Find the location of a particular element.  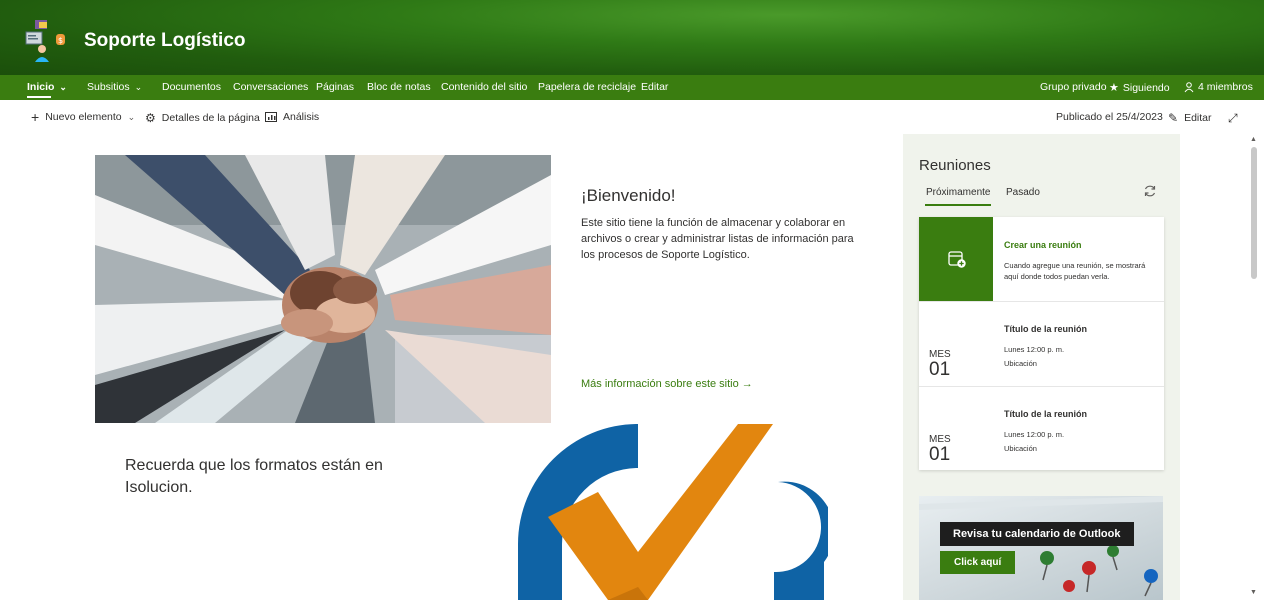

nav-item-editar: Editar is located at coordinates (654, 87).